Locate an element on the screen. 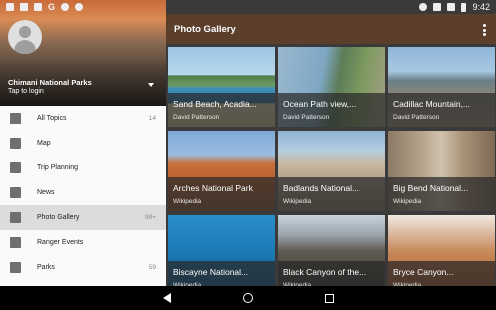  signal-icon is located at coordinates (451, 7).